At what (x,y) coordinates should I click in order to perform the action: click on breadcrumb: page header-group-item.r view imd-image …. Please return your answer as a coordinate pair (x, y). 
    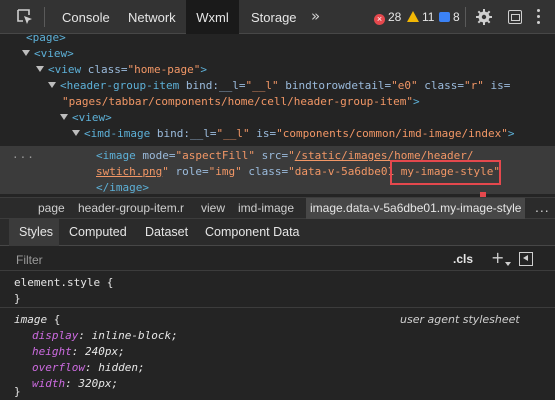
    Looking at the image, I should click on (277, 208).